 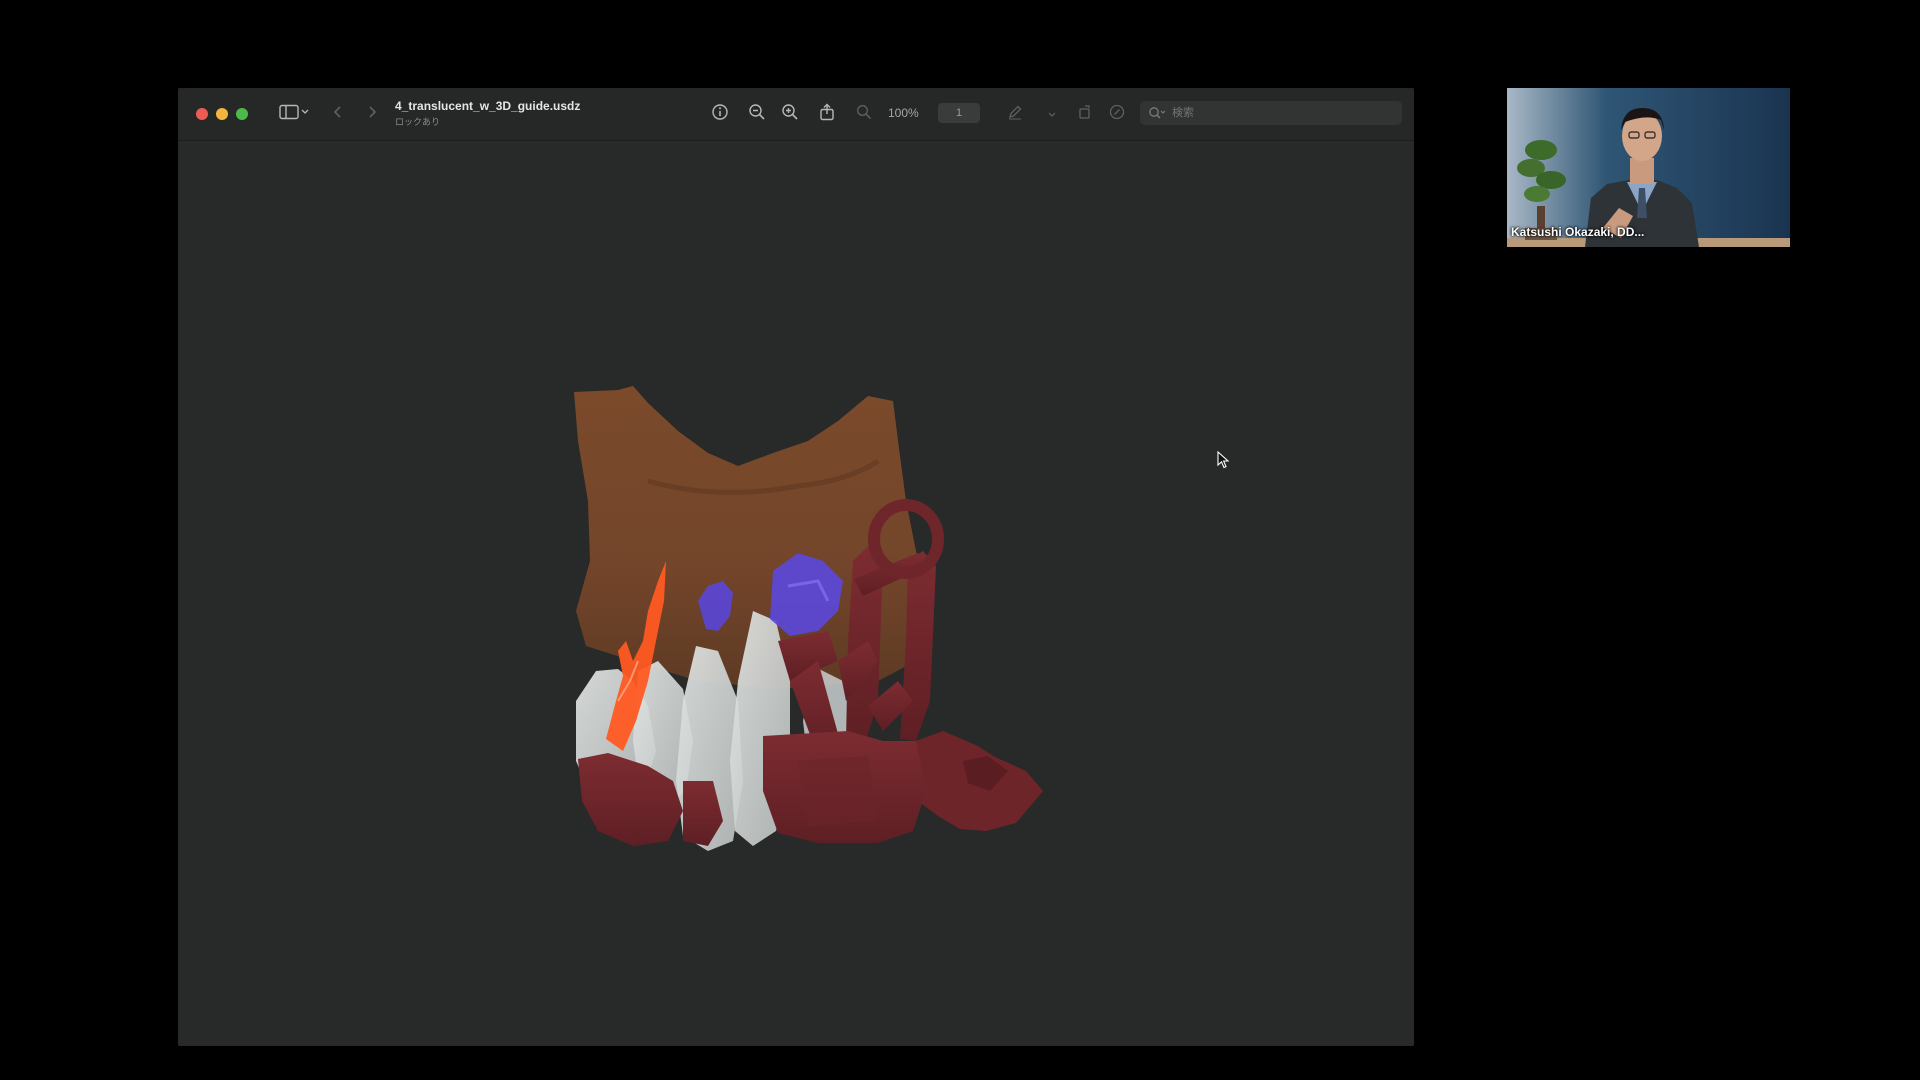 I want to click on zoom-out-icon, so click(x=757, y=114).